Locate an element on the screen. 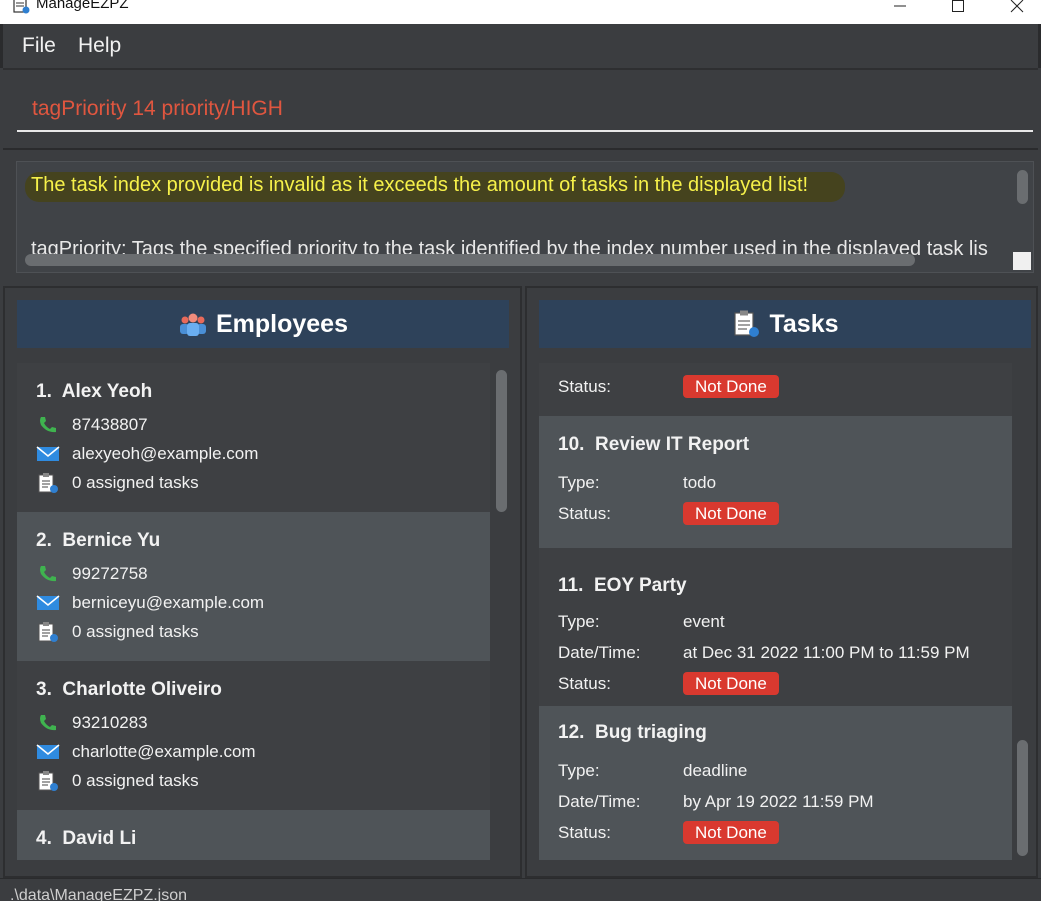  task-type: deadline is located at coordinates (715, 770).